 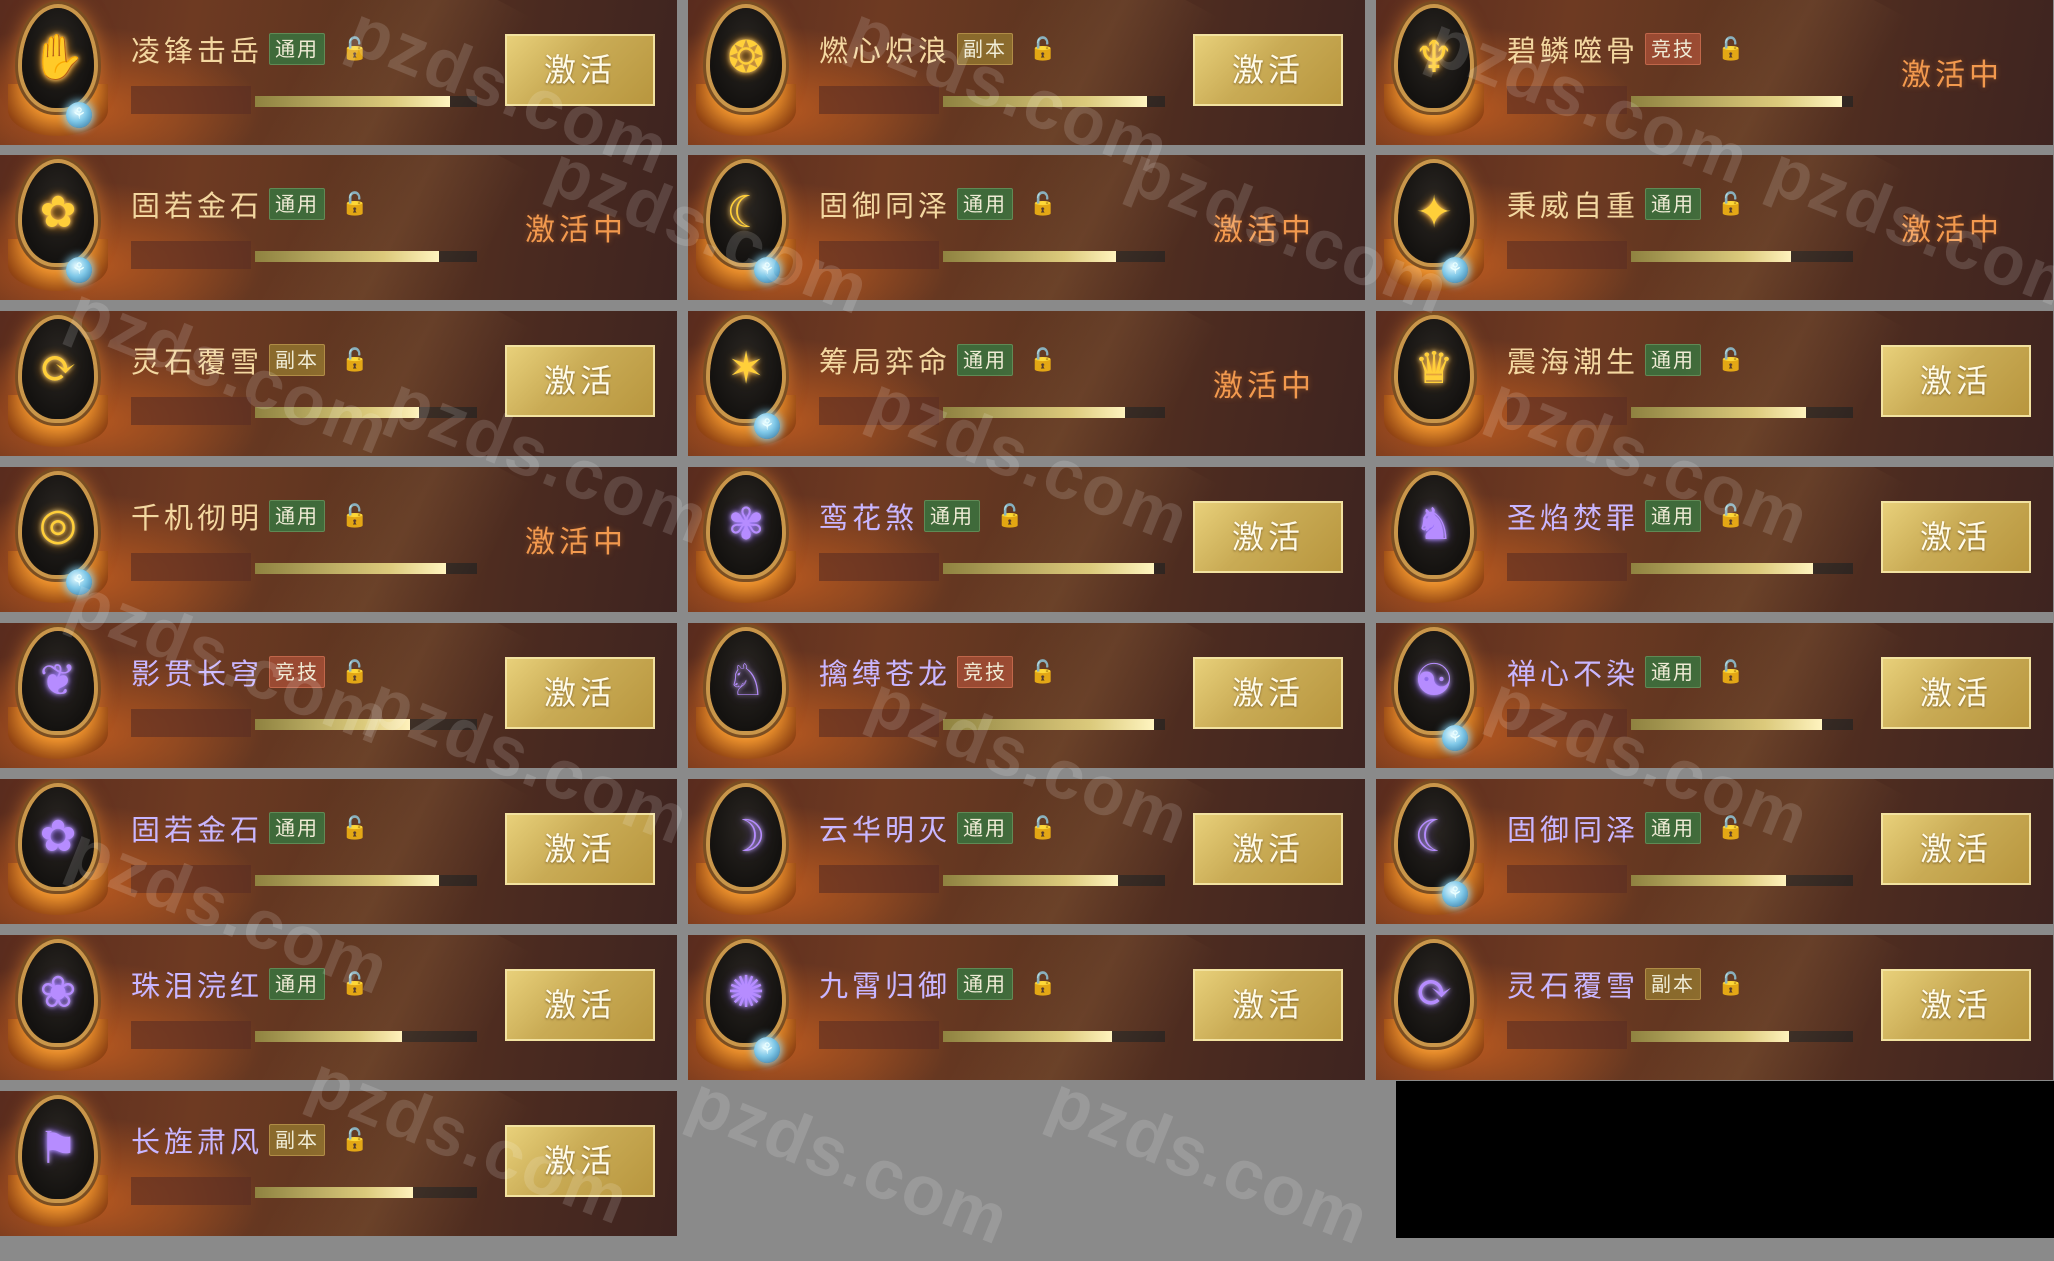 What do you see at coordinates (1026, 72) in the screenshot?
I see `talent-card: ❂ 燃心炽浪 副本 🔓 激活` at bounding box center [1026, 72].